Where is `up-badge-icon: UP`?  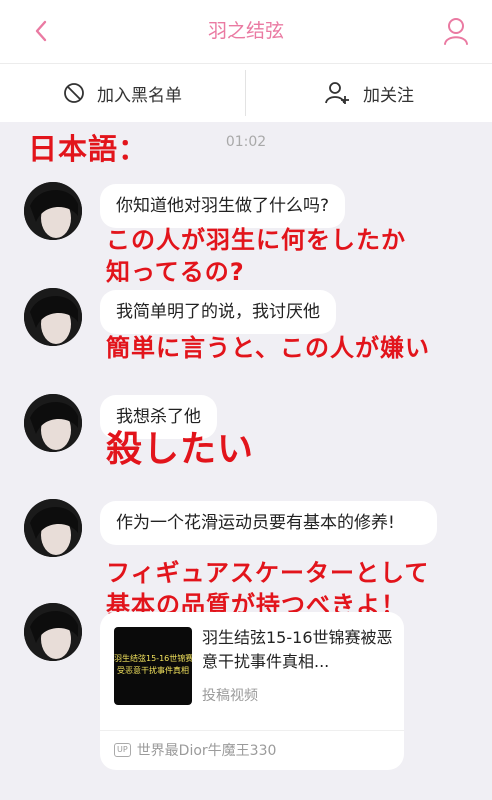 up-badge-icon: UP is located at coordinates (122, 750).